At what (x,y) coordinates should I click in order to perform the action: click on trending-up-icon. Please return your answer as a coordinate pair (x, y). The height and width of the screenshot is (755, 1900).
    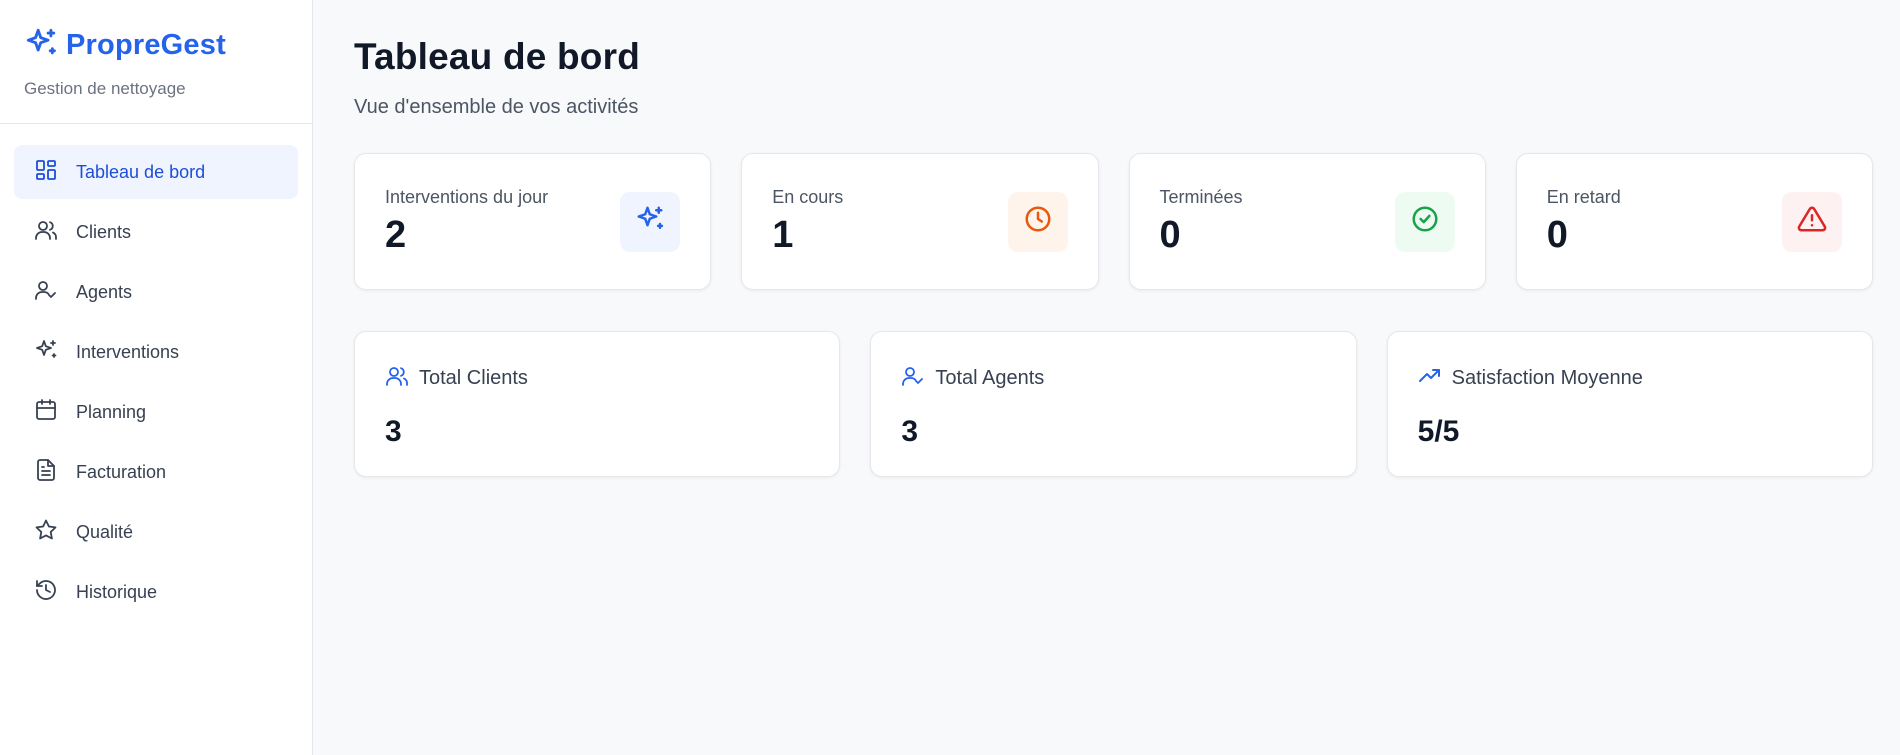
    Looking at the image, I should click on (1430, 378).